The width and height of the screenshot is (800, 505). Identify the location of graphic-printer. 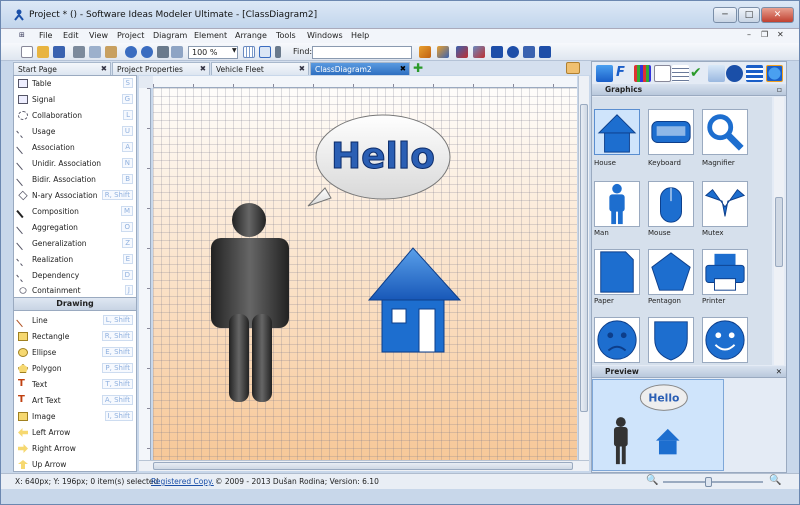
(725, 272).